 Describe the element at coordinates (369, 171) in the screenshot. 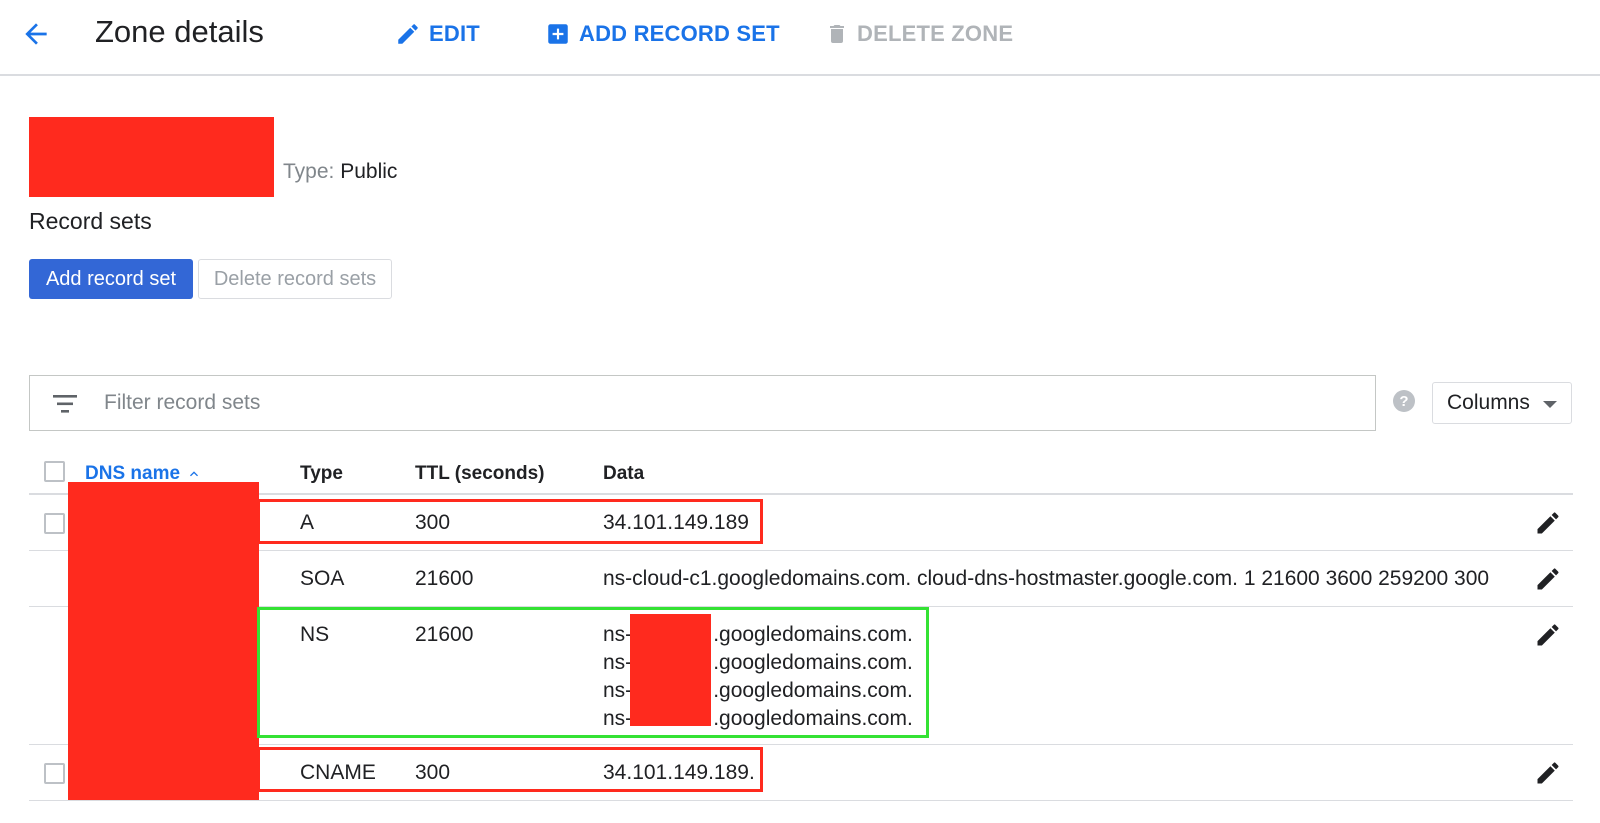

I see `zone-type-value: Public` at that location.